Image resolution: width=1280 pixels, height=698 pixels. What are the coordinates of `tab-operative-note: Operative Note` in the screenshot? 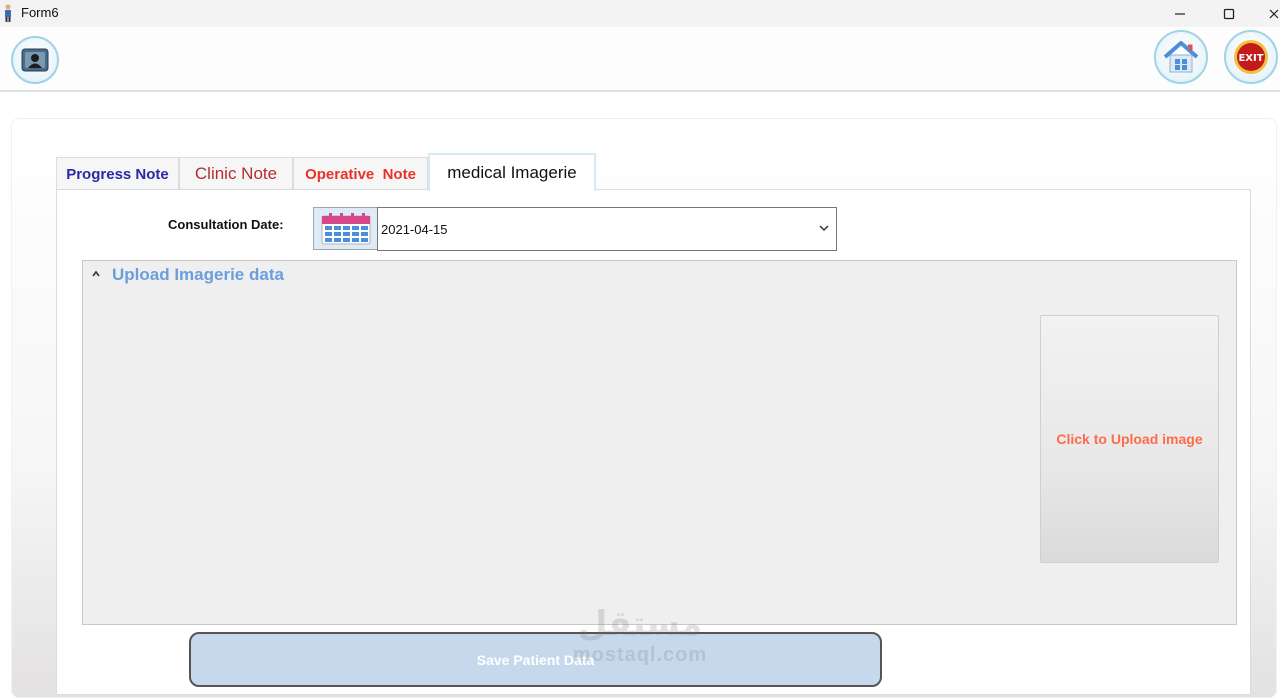 It's located at (360, 173).